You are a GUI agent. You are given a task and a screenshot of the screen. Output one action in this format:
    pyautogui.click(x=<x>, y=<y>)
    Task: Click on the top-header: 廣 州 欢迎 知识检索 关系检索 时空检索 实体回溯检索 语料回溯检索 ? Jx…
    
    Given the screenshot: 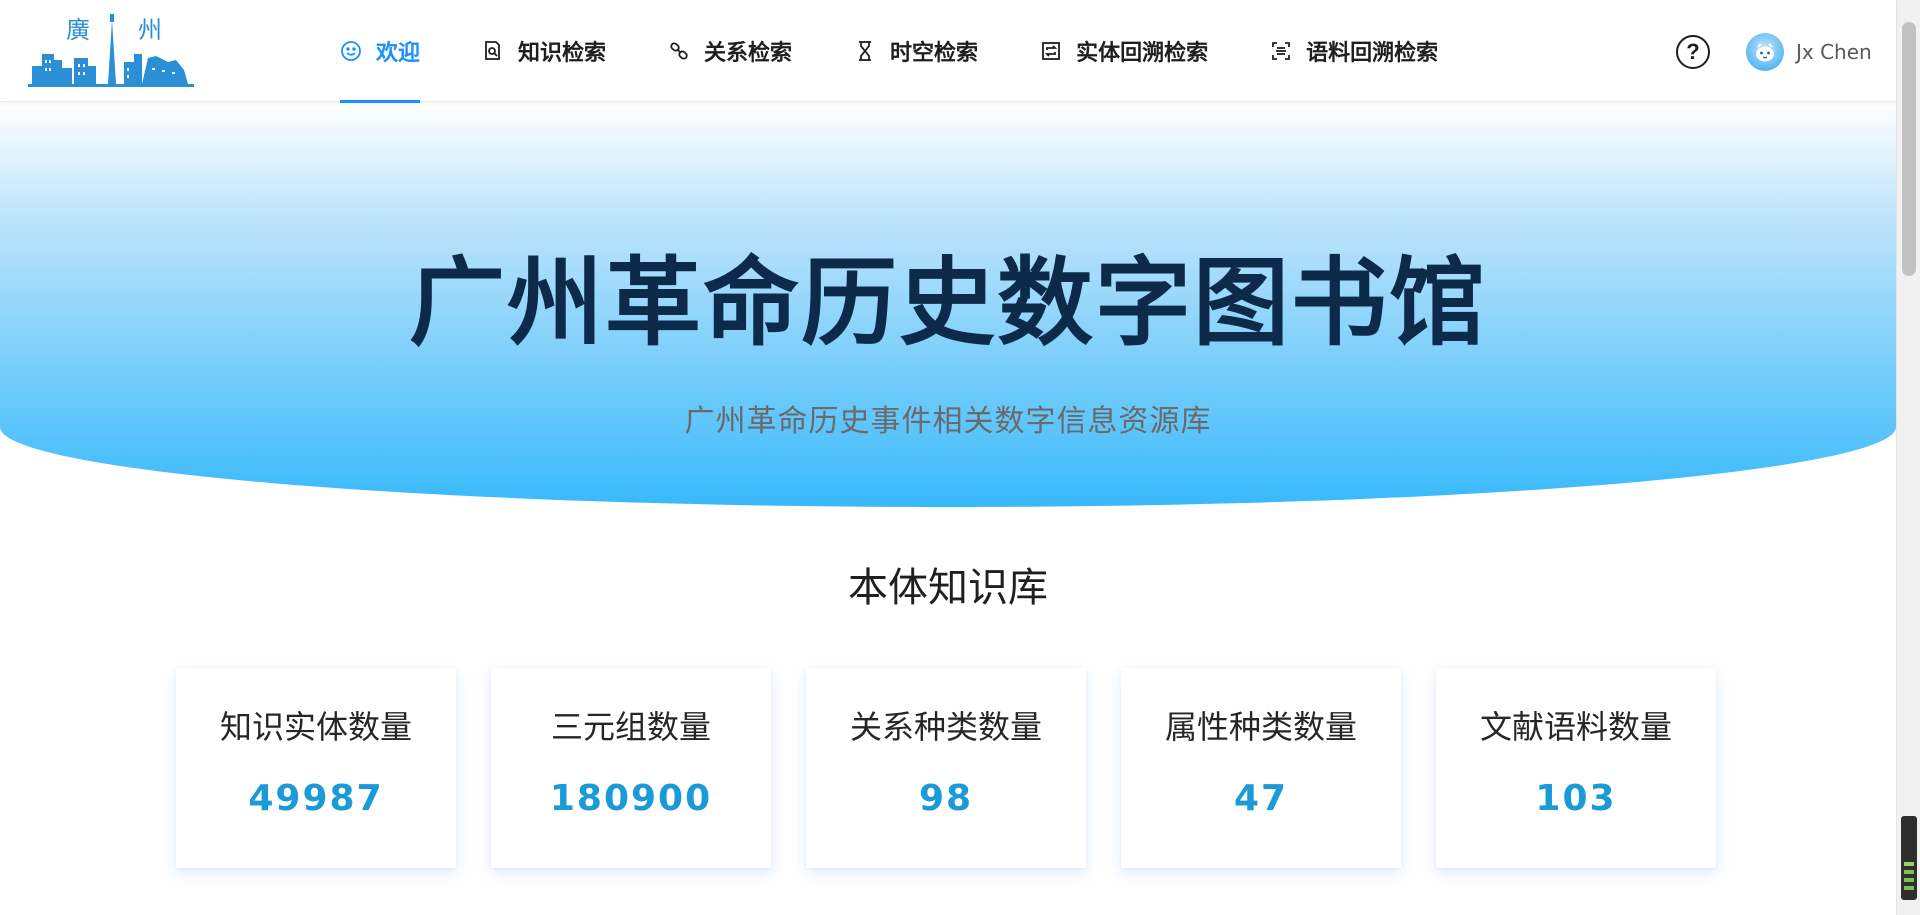 What is the action you would take?
    pyautogui.click(x=948, y=51)
    